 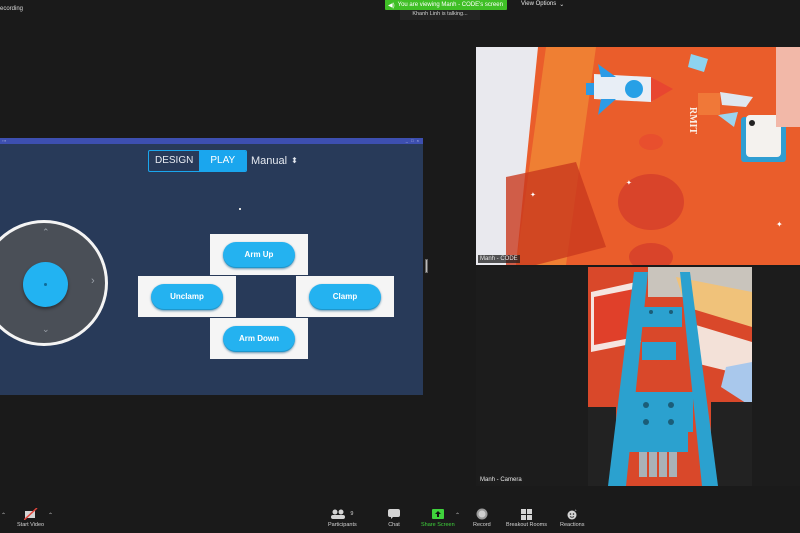 I want to click on participants-button: 9 Participants, so click(x=342, y=518).